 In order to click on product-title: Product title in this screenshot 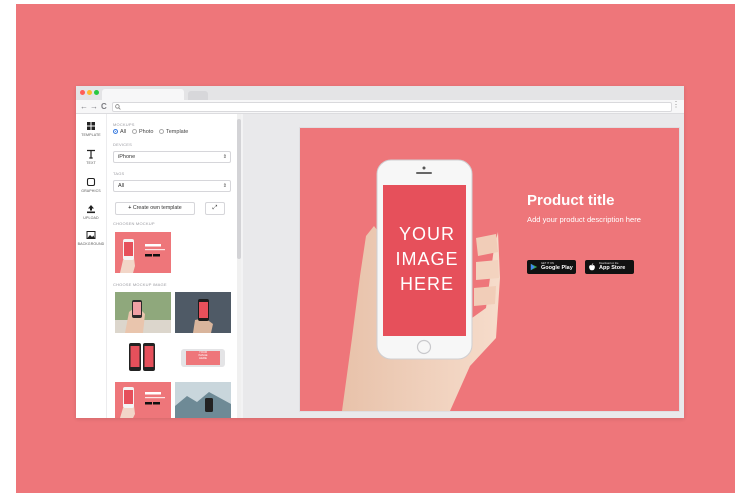, I will do `click(571, 200)`.